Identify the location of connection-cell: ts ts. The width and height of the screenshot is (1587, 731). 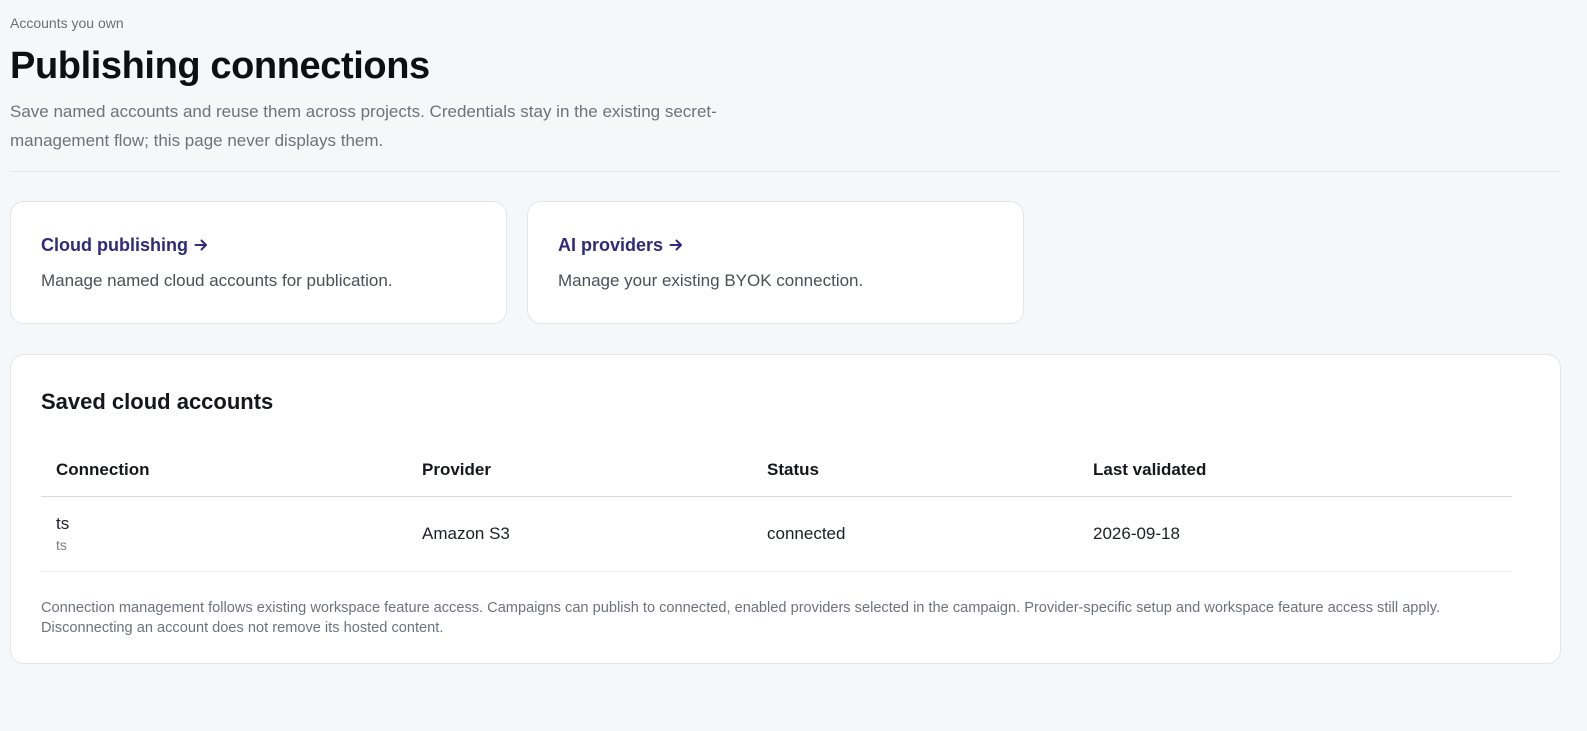
(224, 534).